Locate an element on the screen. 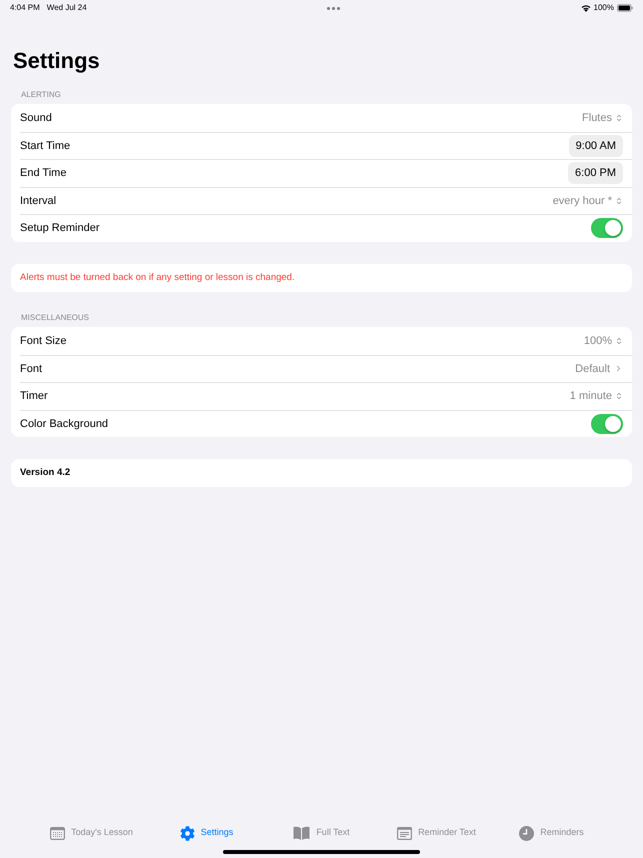 The height and width of the screenshot is (858, 643). text-document-icon is located at coordinates (404, 833).